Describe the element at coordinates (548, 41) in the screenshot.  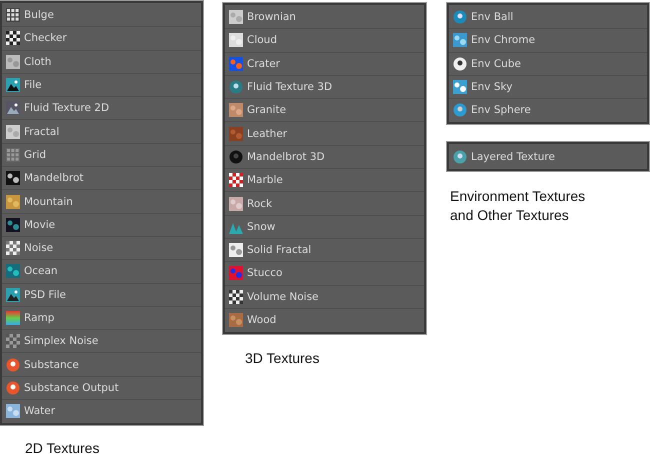
I see `menu-item: Env Chrome` at that location.